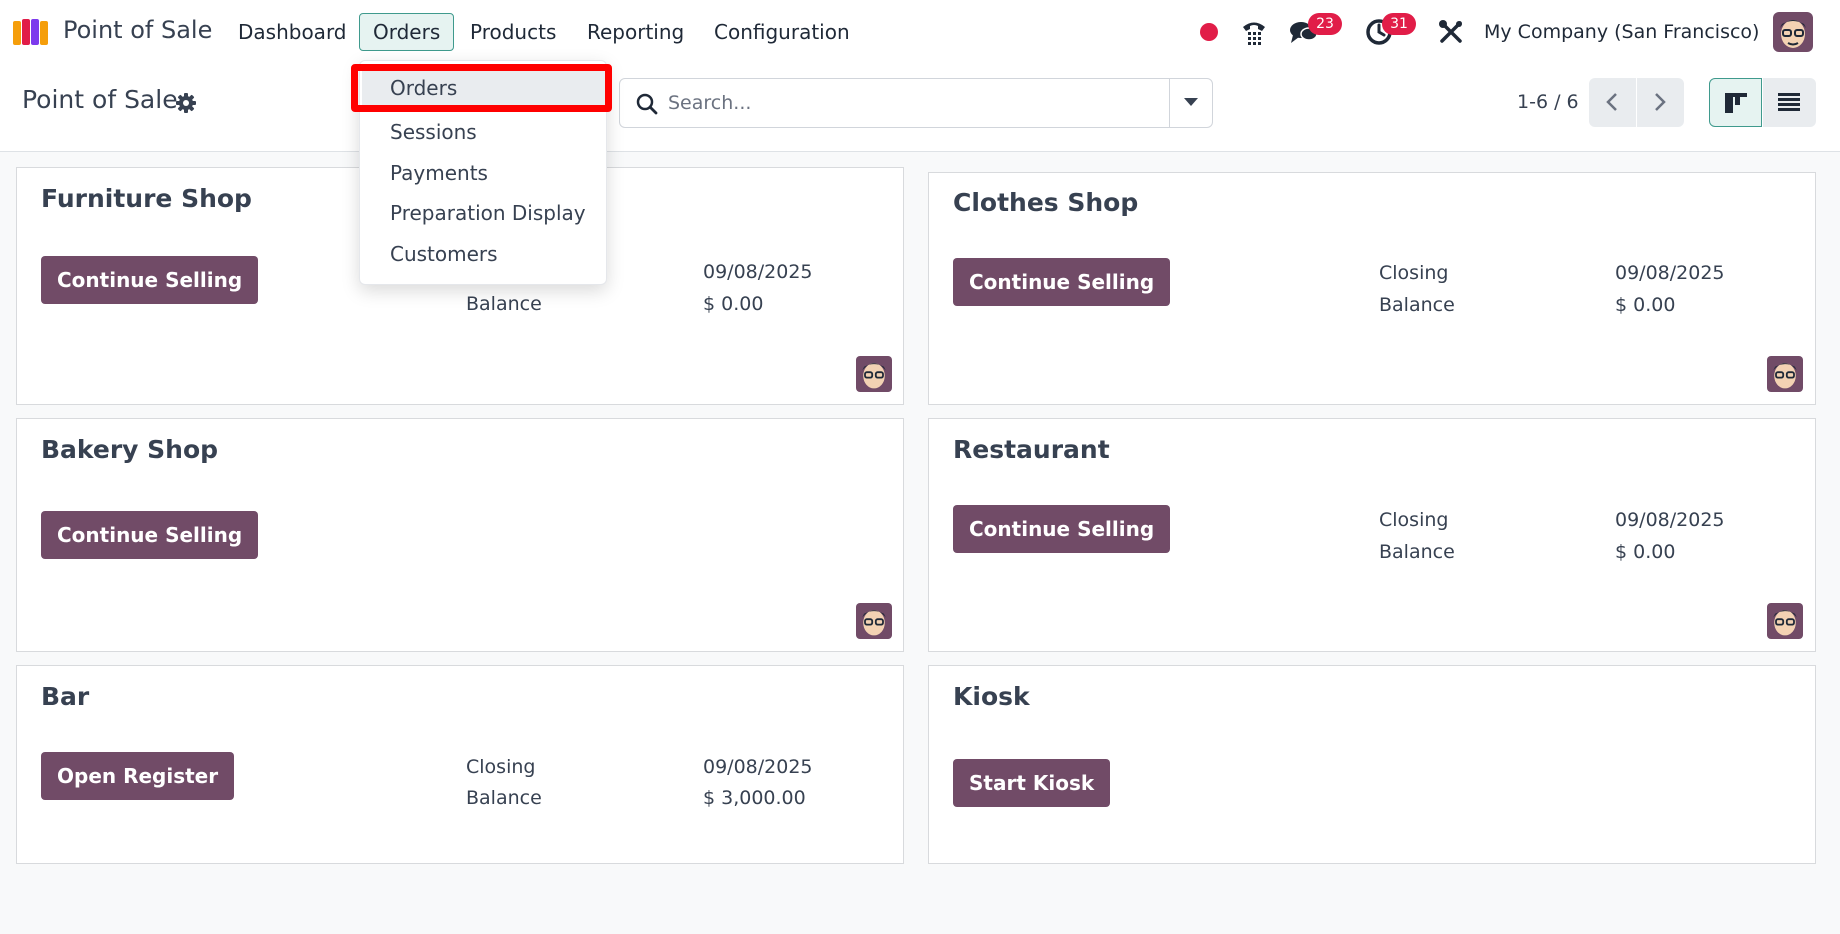 The width and height of the screenshot is (1840, 934). I want to click on gear-icon, so click(186, 103).